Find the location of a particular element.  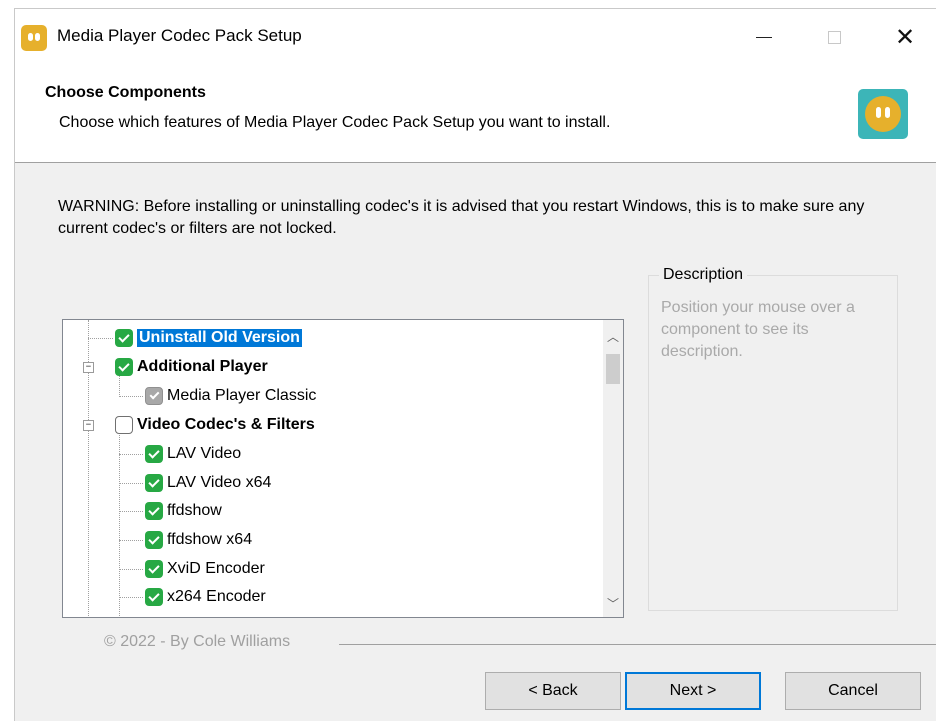

checkbox-partial-icon is located at coordinates (154, 396).